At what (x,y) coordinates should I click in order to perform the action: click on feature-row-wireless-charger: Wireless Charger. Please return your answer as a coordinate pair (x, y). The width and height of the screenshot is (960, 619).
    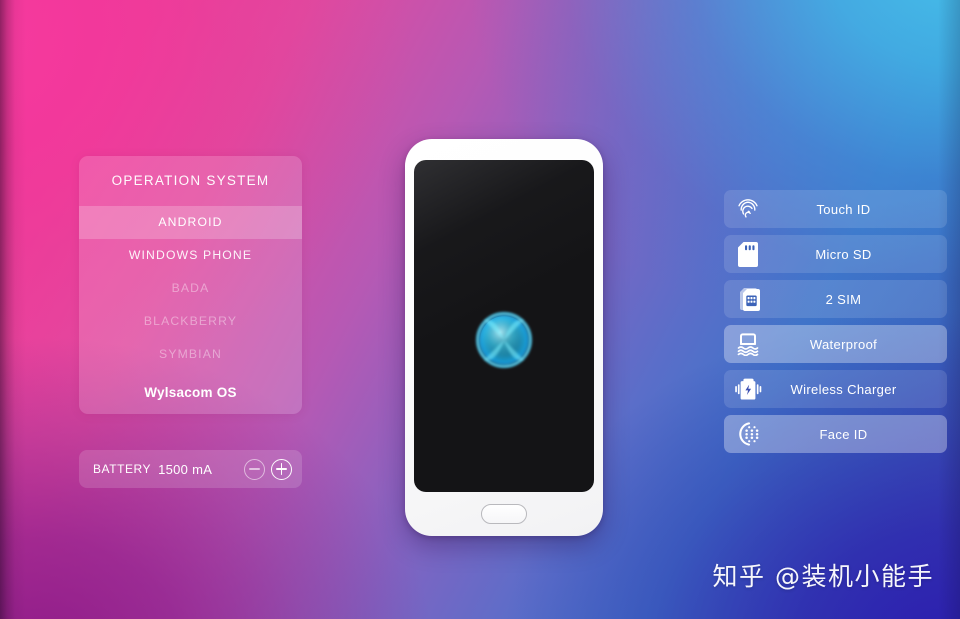
    Looking at the image, I should click on (835, 389).